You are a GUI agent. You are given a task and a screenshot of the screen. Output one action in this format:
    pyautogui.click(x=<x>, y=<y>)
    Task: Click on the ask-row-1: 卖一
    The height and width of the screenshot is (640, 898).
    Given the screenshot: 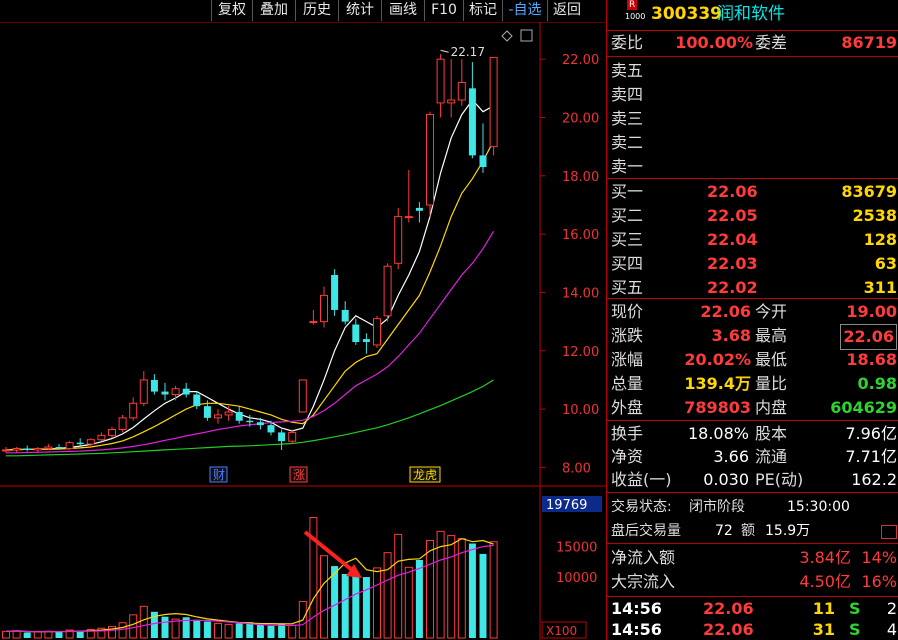 What is the action you would take?
    pyautogui.click(x=752, y=167)
    